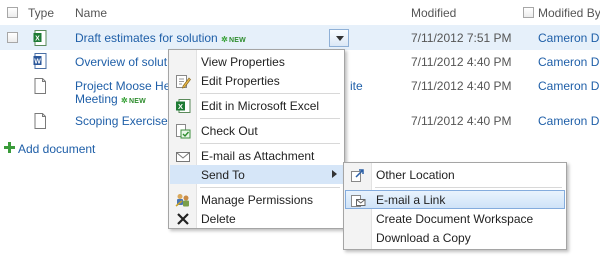 The width and height of the screenshot is (600, 258). Describe the element at coordinates (256, 218) in the screenshot. I see `menu-item-delete: Delete` at that location.